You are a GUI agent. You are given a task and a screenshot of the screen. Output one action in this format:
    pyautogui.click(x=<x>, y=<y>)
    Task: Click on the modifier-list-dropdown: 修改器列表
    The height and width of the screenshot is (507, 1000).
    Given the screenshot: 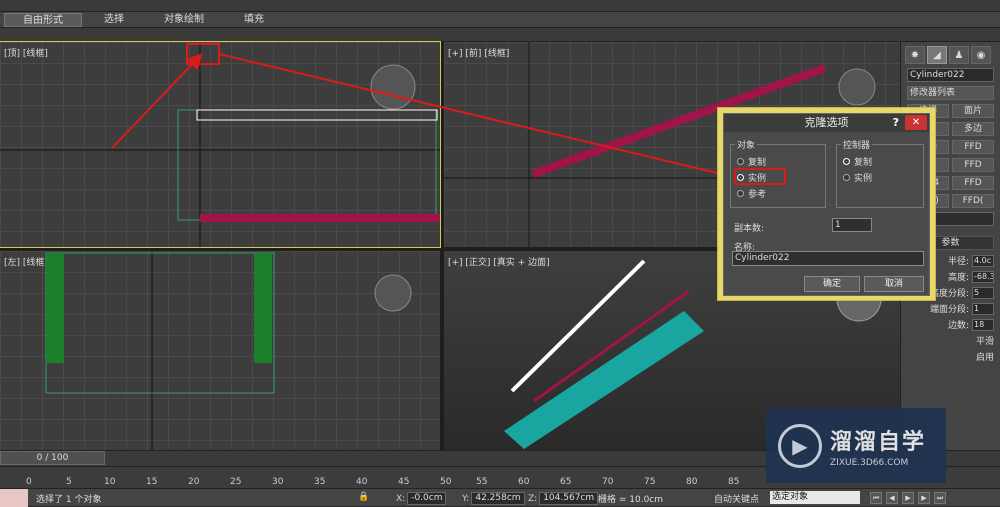 What is the action you would take?
    pyautogui.click(x=950, y=93)
    